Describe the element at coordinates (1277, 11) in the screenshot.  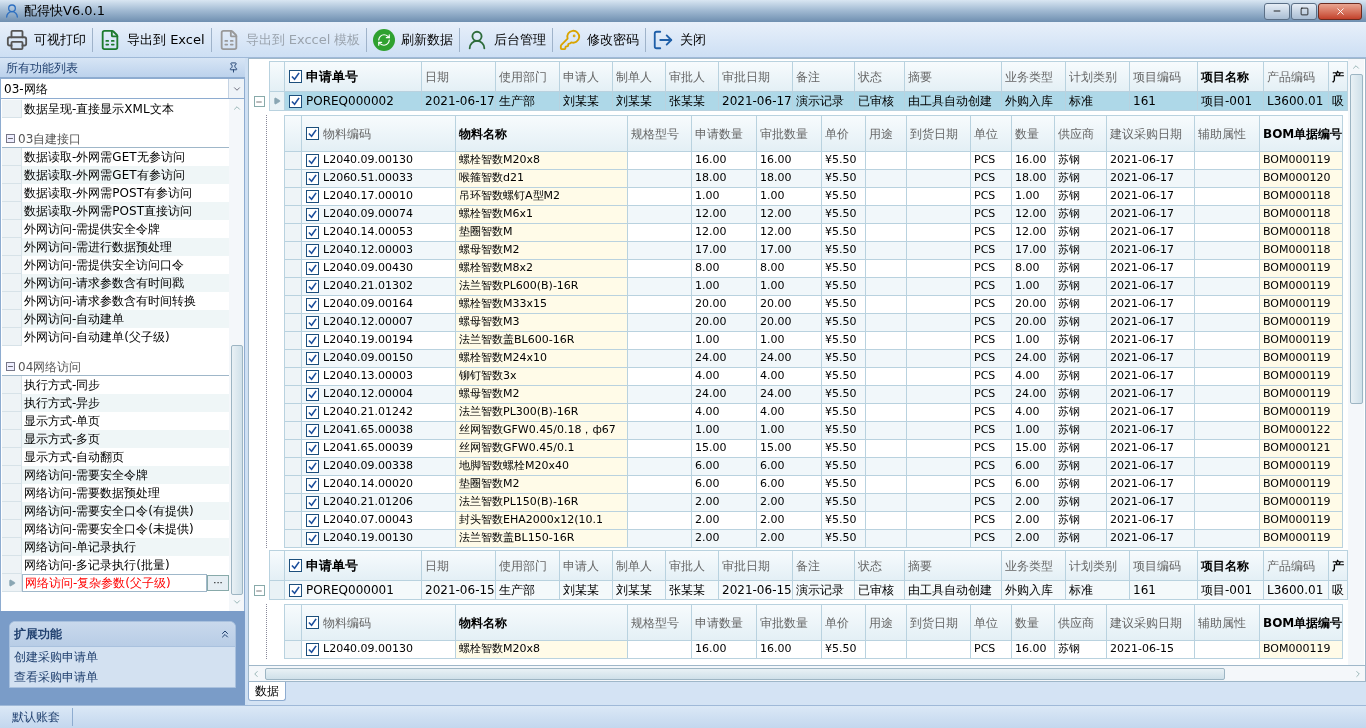
I see `minimize-button` at that location.